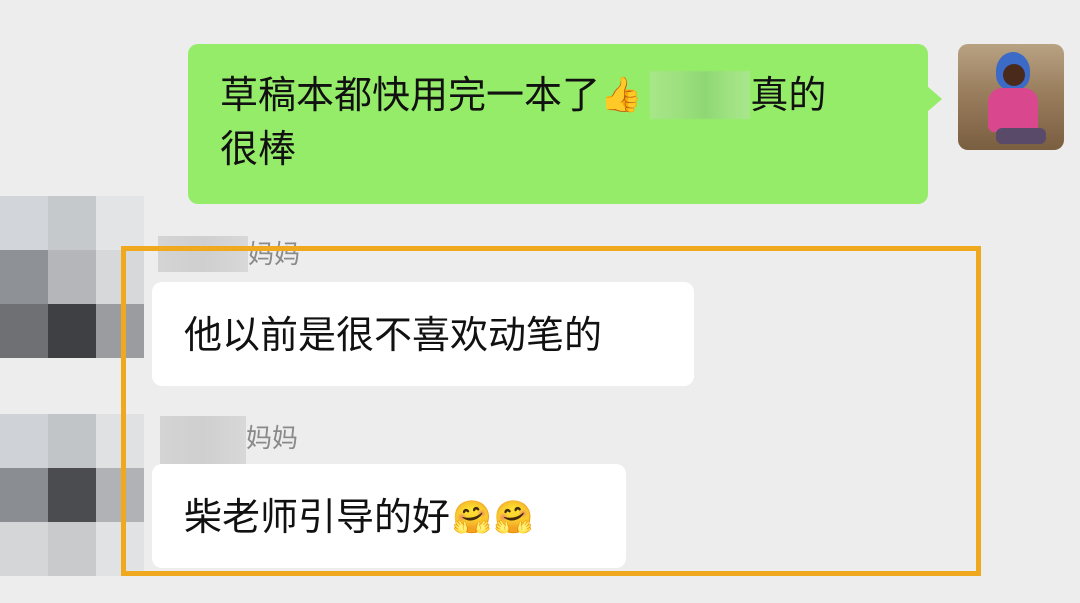 This screenshot has width=1080, height=603. What do you see at coordinates (621, 95) in the screenshot?
I see `thumbs-up-icon: 👍` at bounding box center [621, 95].